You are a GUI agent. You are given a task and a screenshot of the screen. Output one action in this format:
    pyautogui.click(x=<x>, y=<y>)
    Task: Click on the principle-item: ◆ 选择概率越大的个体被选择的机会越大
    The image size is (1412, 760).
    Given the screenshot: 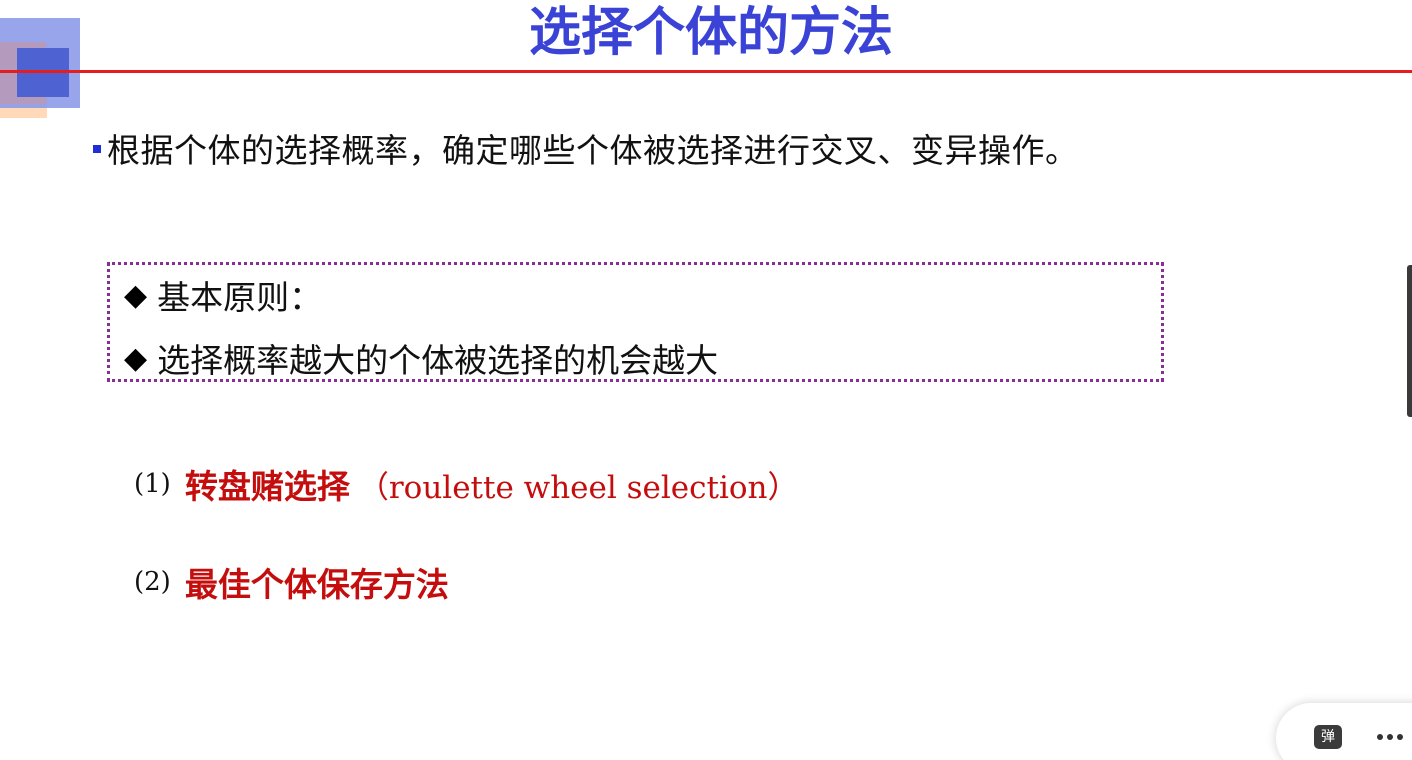 What is the action you would take?
    pyautogui.click(x=421, y=358)
    